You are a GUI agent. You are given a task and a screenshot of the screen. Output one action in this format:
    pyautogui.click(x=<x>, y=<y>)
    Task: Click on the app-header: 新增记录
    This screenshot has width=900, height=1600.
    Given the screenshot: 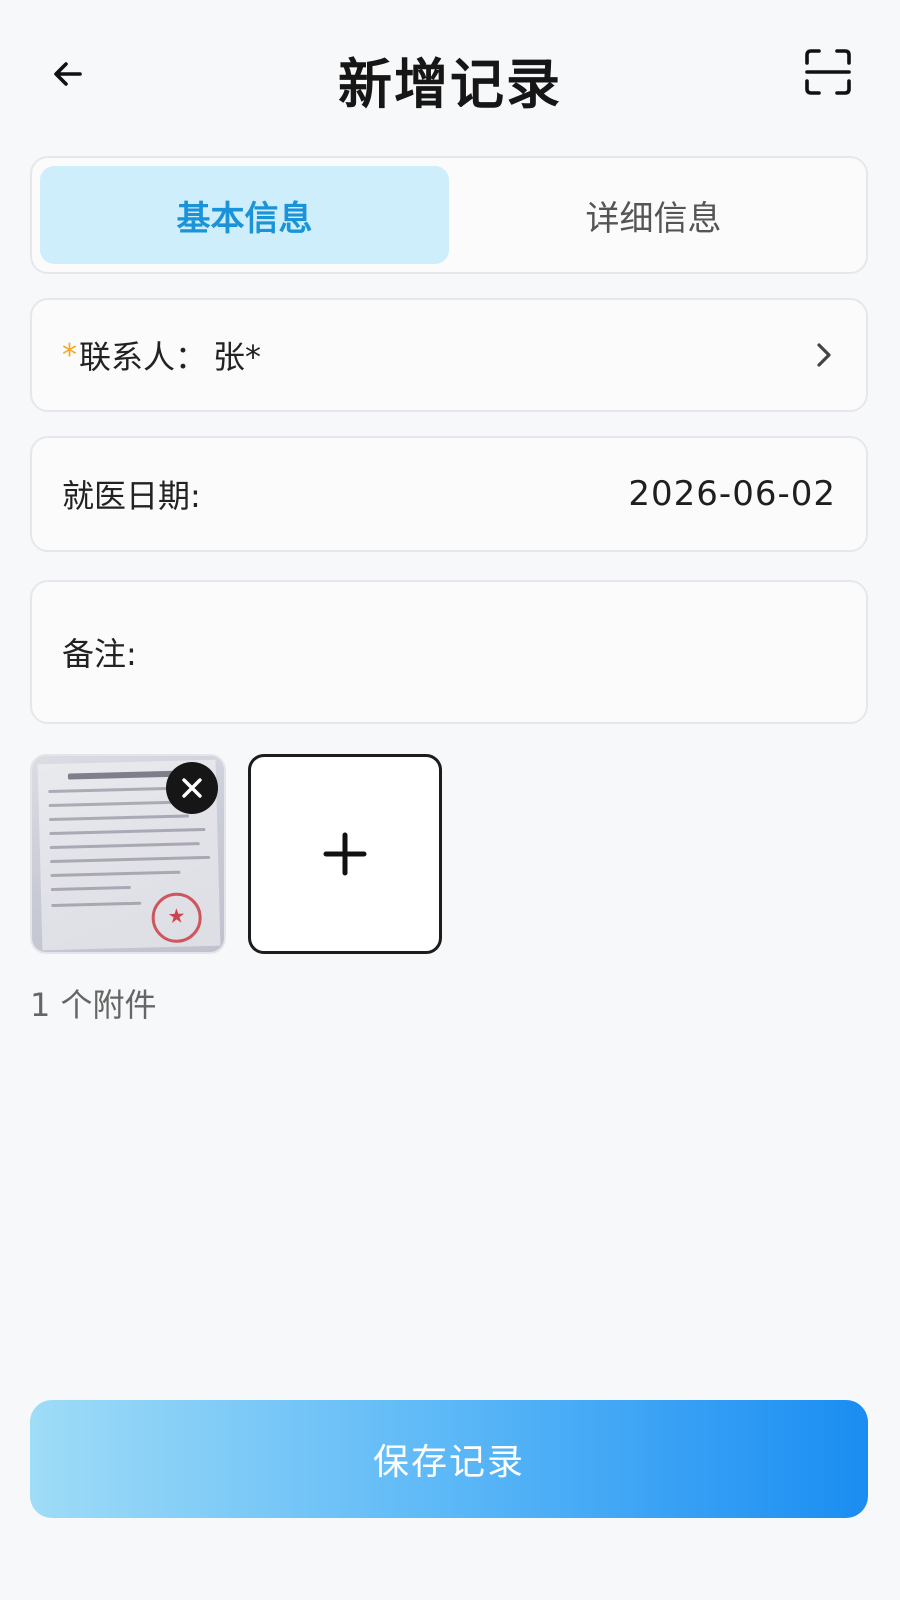 What is the action you would take?
    pyautogui.click(x=450, y=75)
    